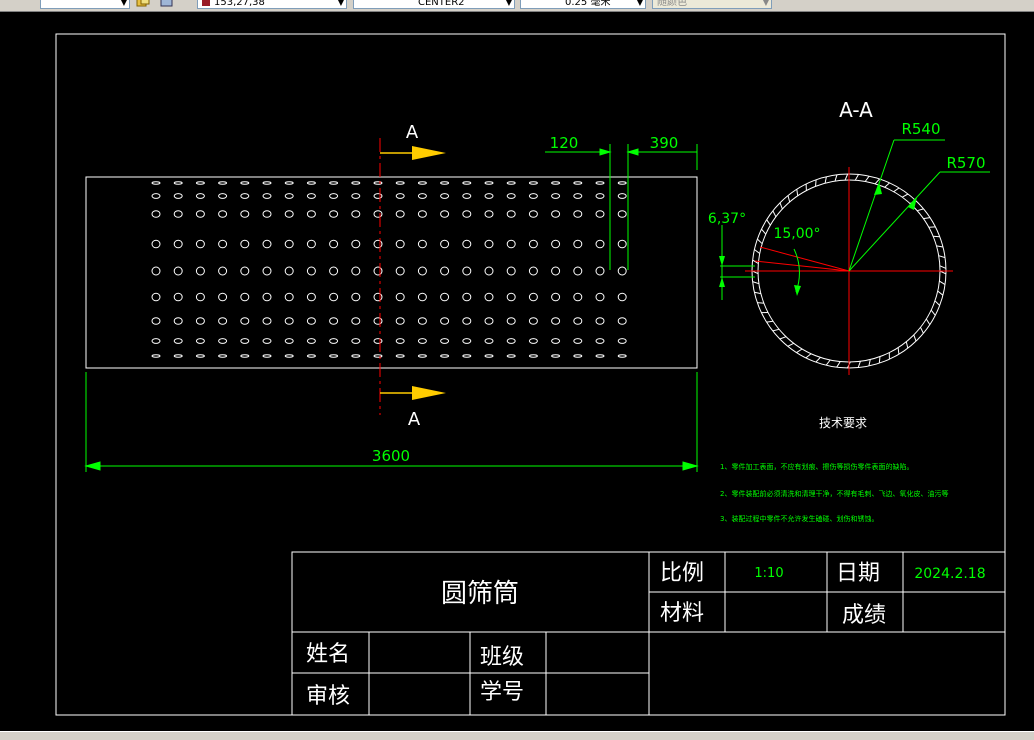  Describe the element at coordinates (206, 3) in the screenshot. I see `color-swatch` at that location.